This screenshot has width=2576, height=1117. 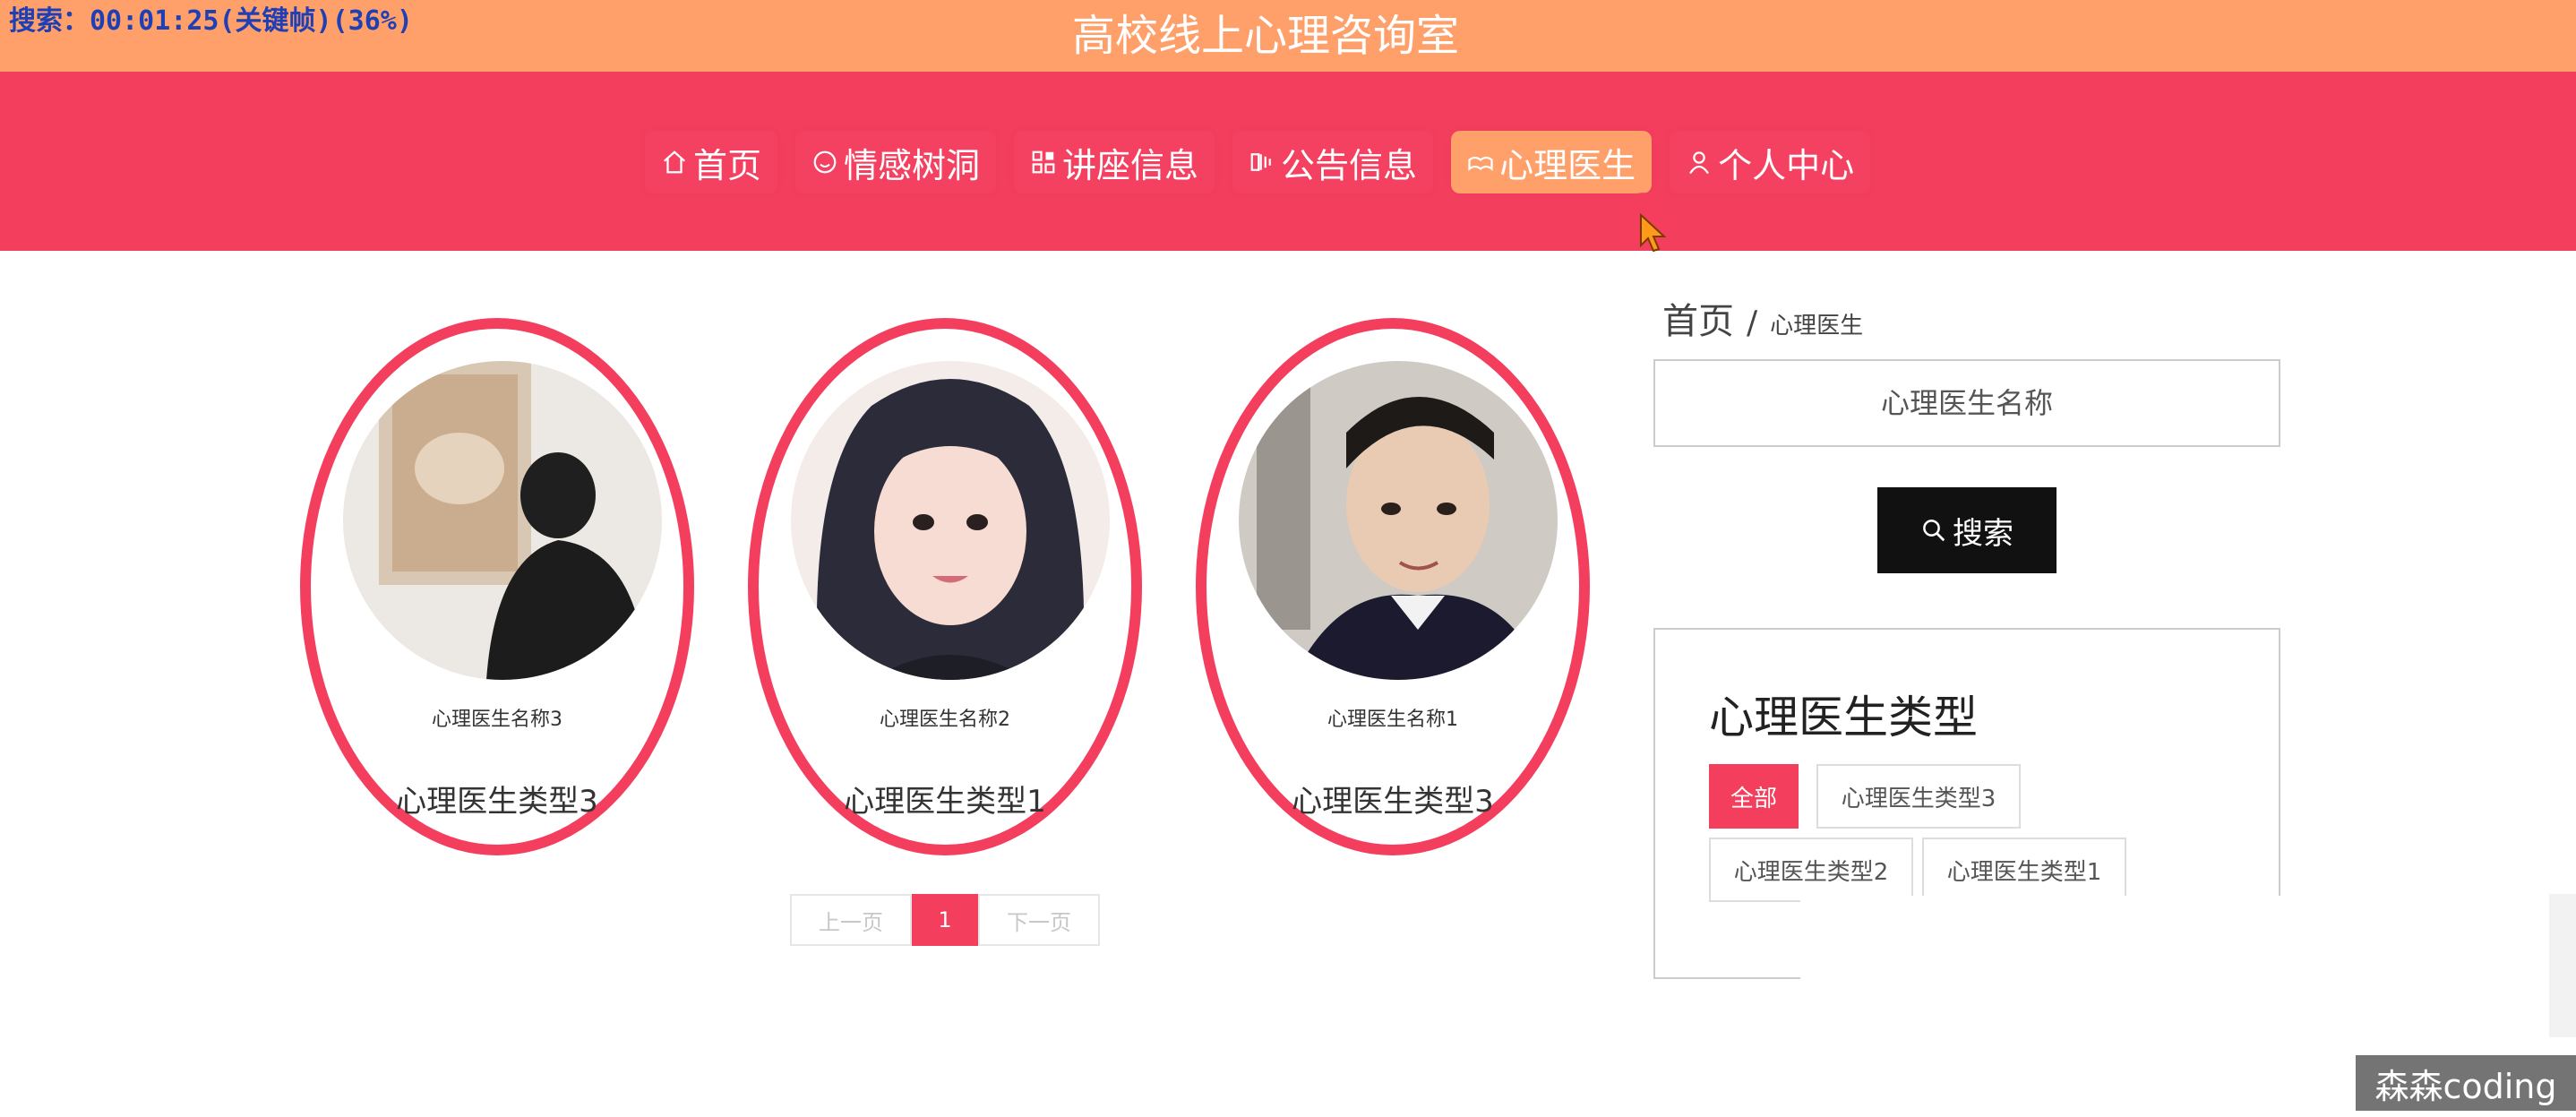 What do you see at coordinates (1039, 920) in the screenshot?
I see `next-page-button: 下一页` at bounding box center [1039, 920].